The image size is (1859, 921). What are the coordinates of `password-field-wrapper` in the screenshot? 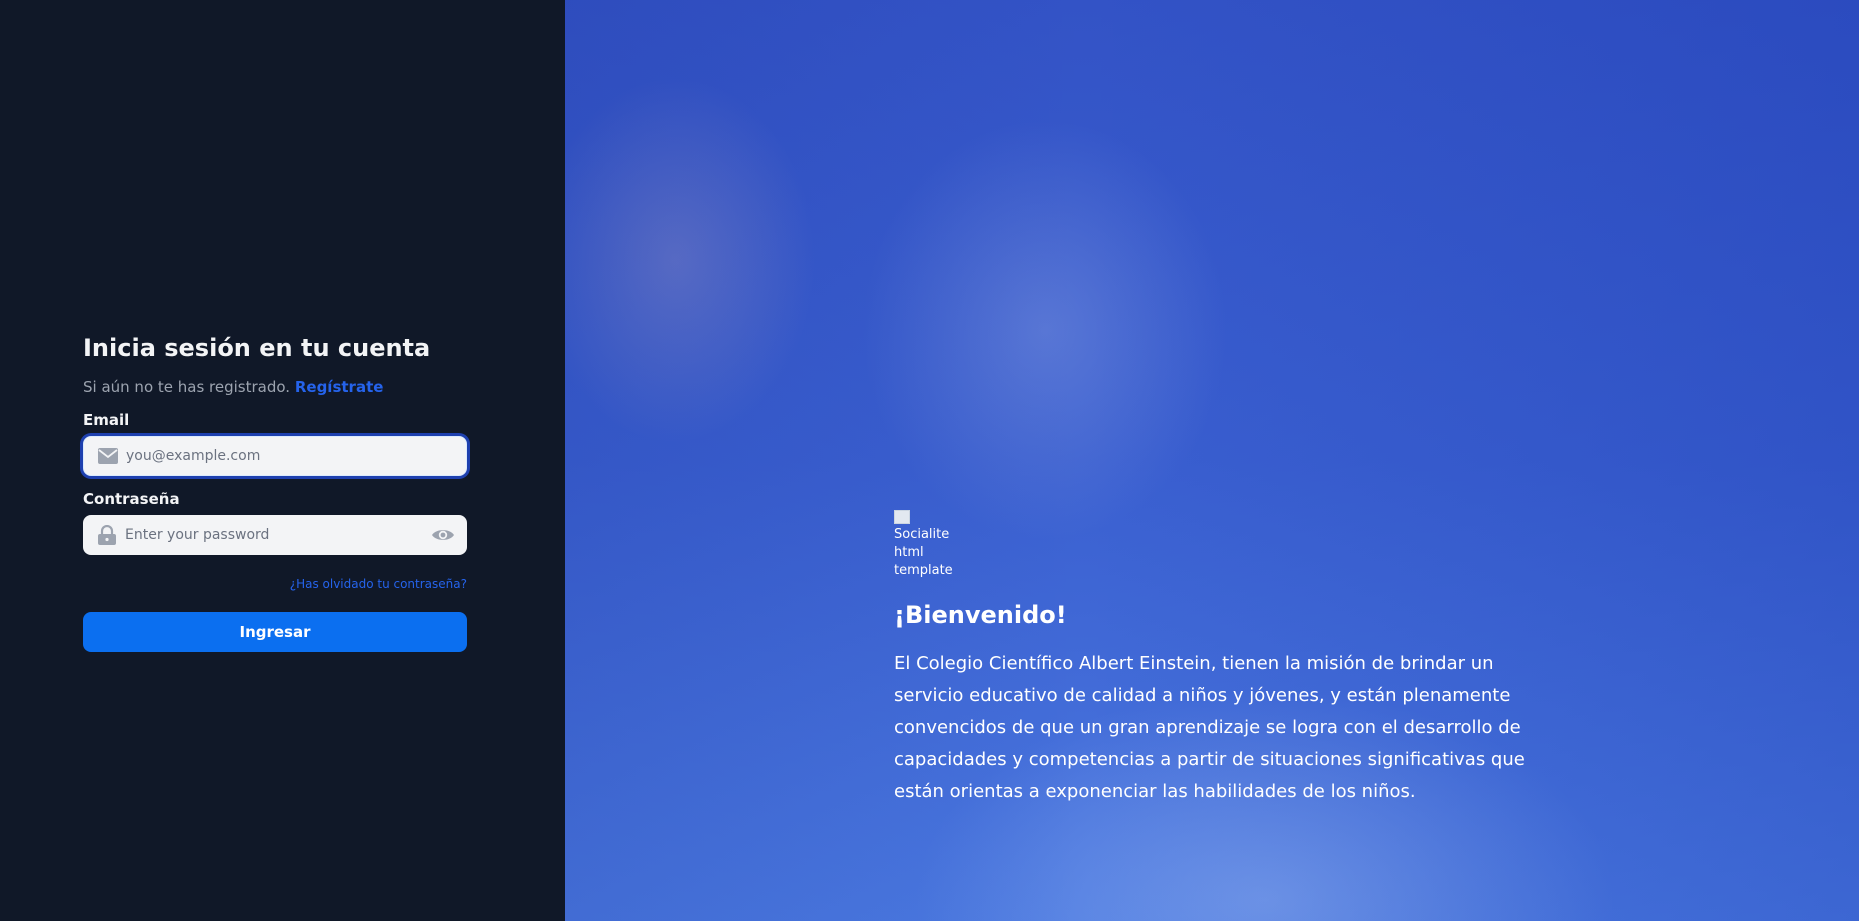 It's located at (275, 535).